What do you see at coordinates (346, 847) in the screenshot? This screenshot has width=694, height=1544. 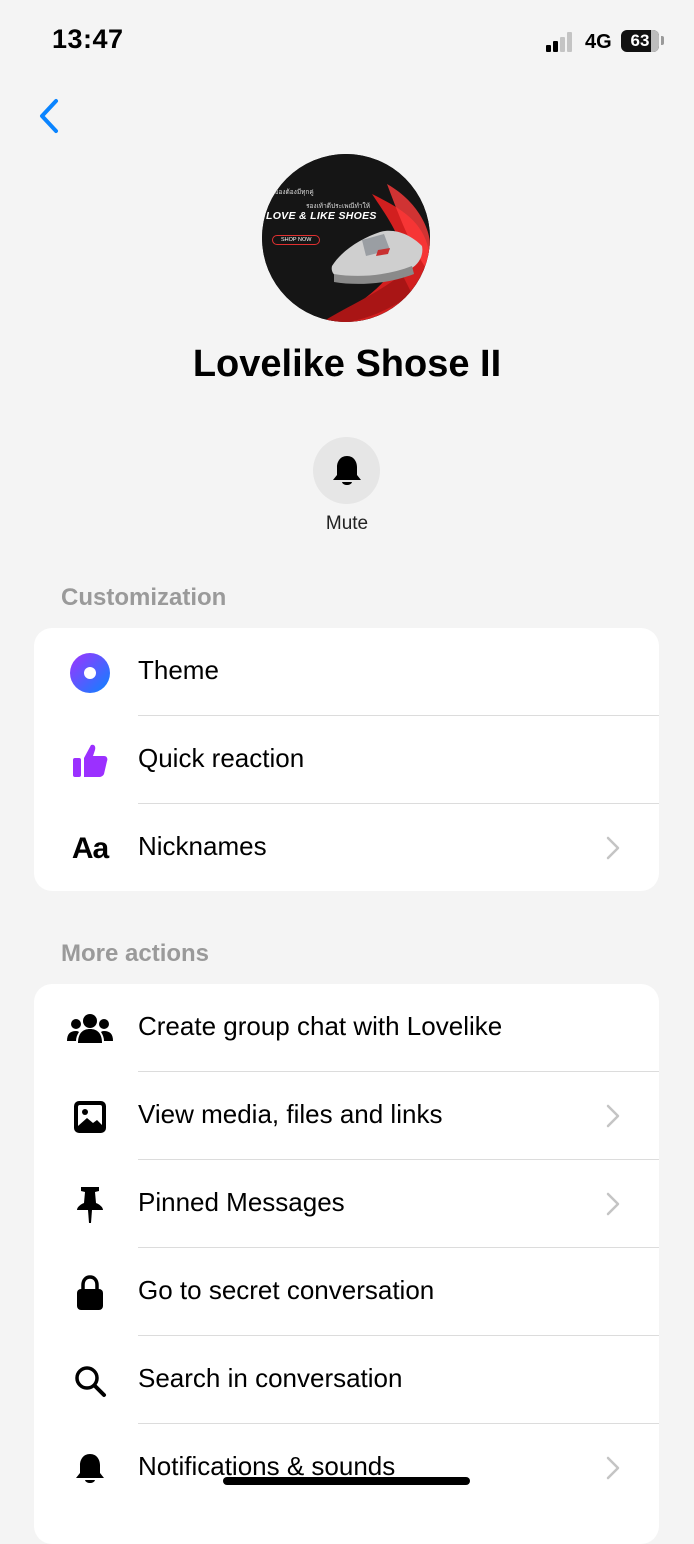 I see `nicknames-row: Aa Nicknames` at bounding box center [346, 847].